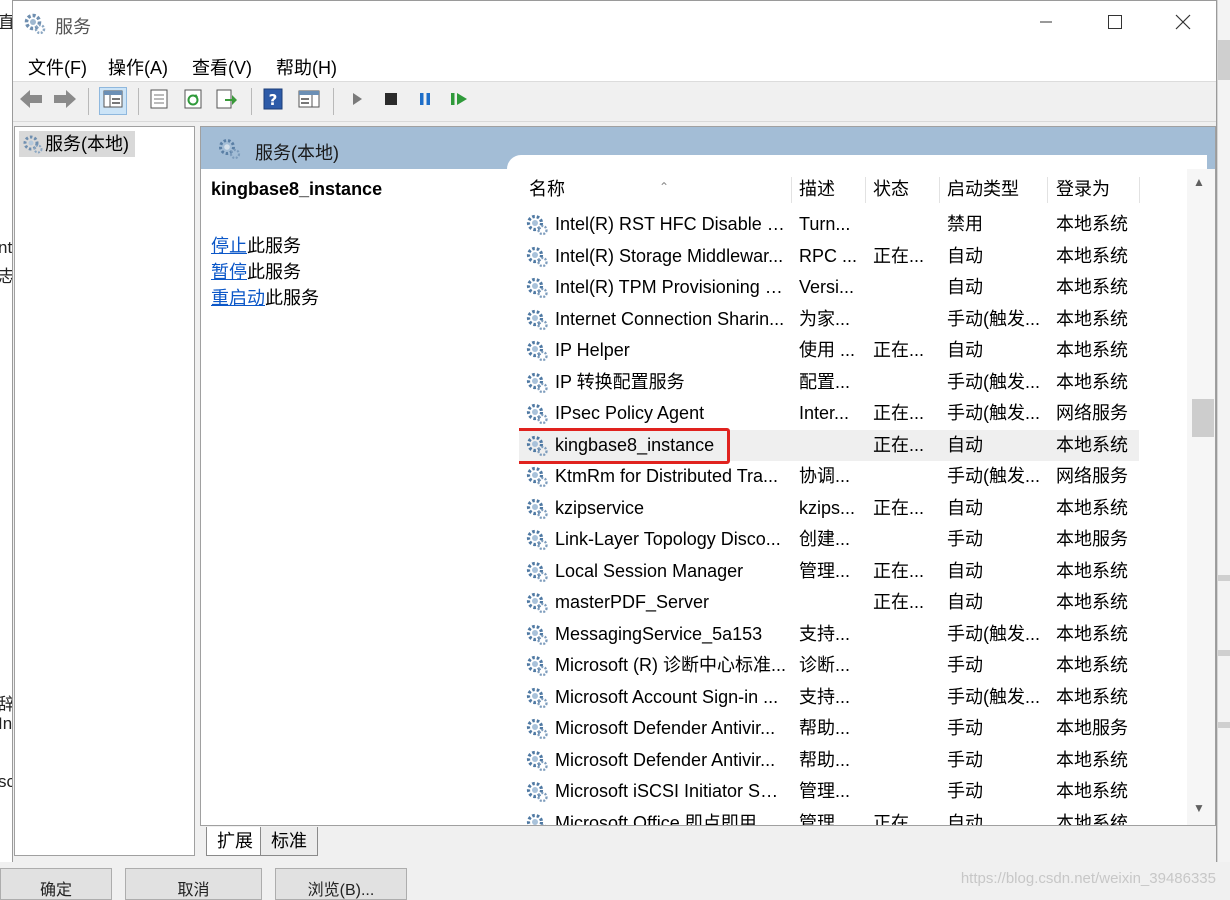 This screenshot has height=900, width=1230. What do you see at coordinates (829, 816) in the screenshot?
I see `service-row: Microsoft Office 即点即用... 管理... 正在... 自动 本地系统` at bounding box center [829, 816].